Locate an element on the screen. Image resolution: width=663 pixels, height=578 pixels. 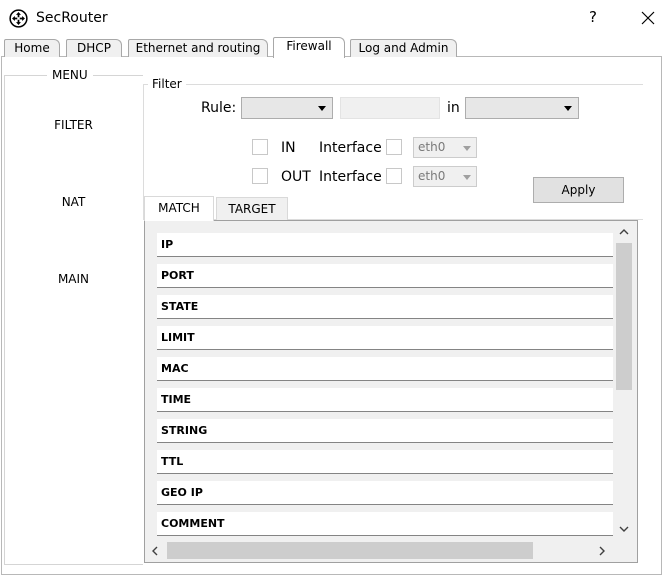
vertical-scroll-thumb is located at coordinates (624, 316).